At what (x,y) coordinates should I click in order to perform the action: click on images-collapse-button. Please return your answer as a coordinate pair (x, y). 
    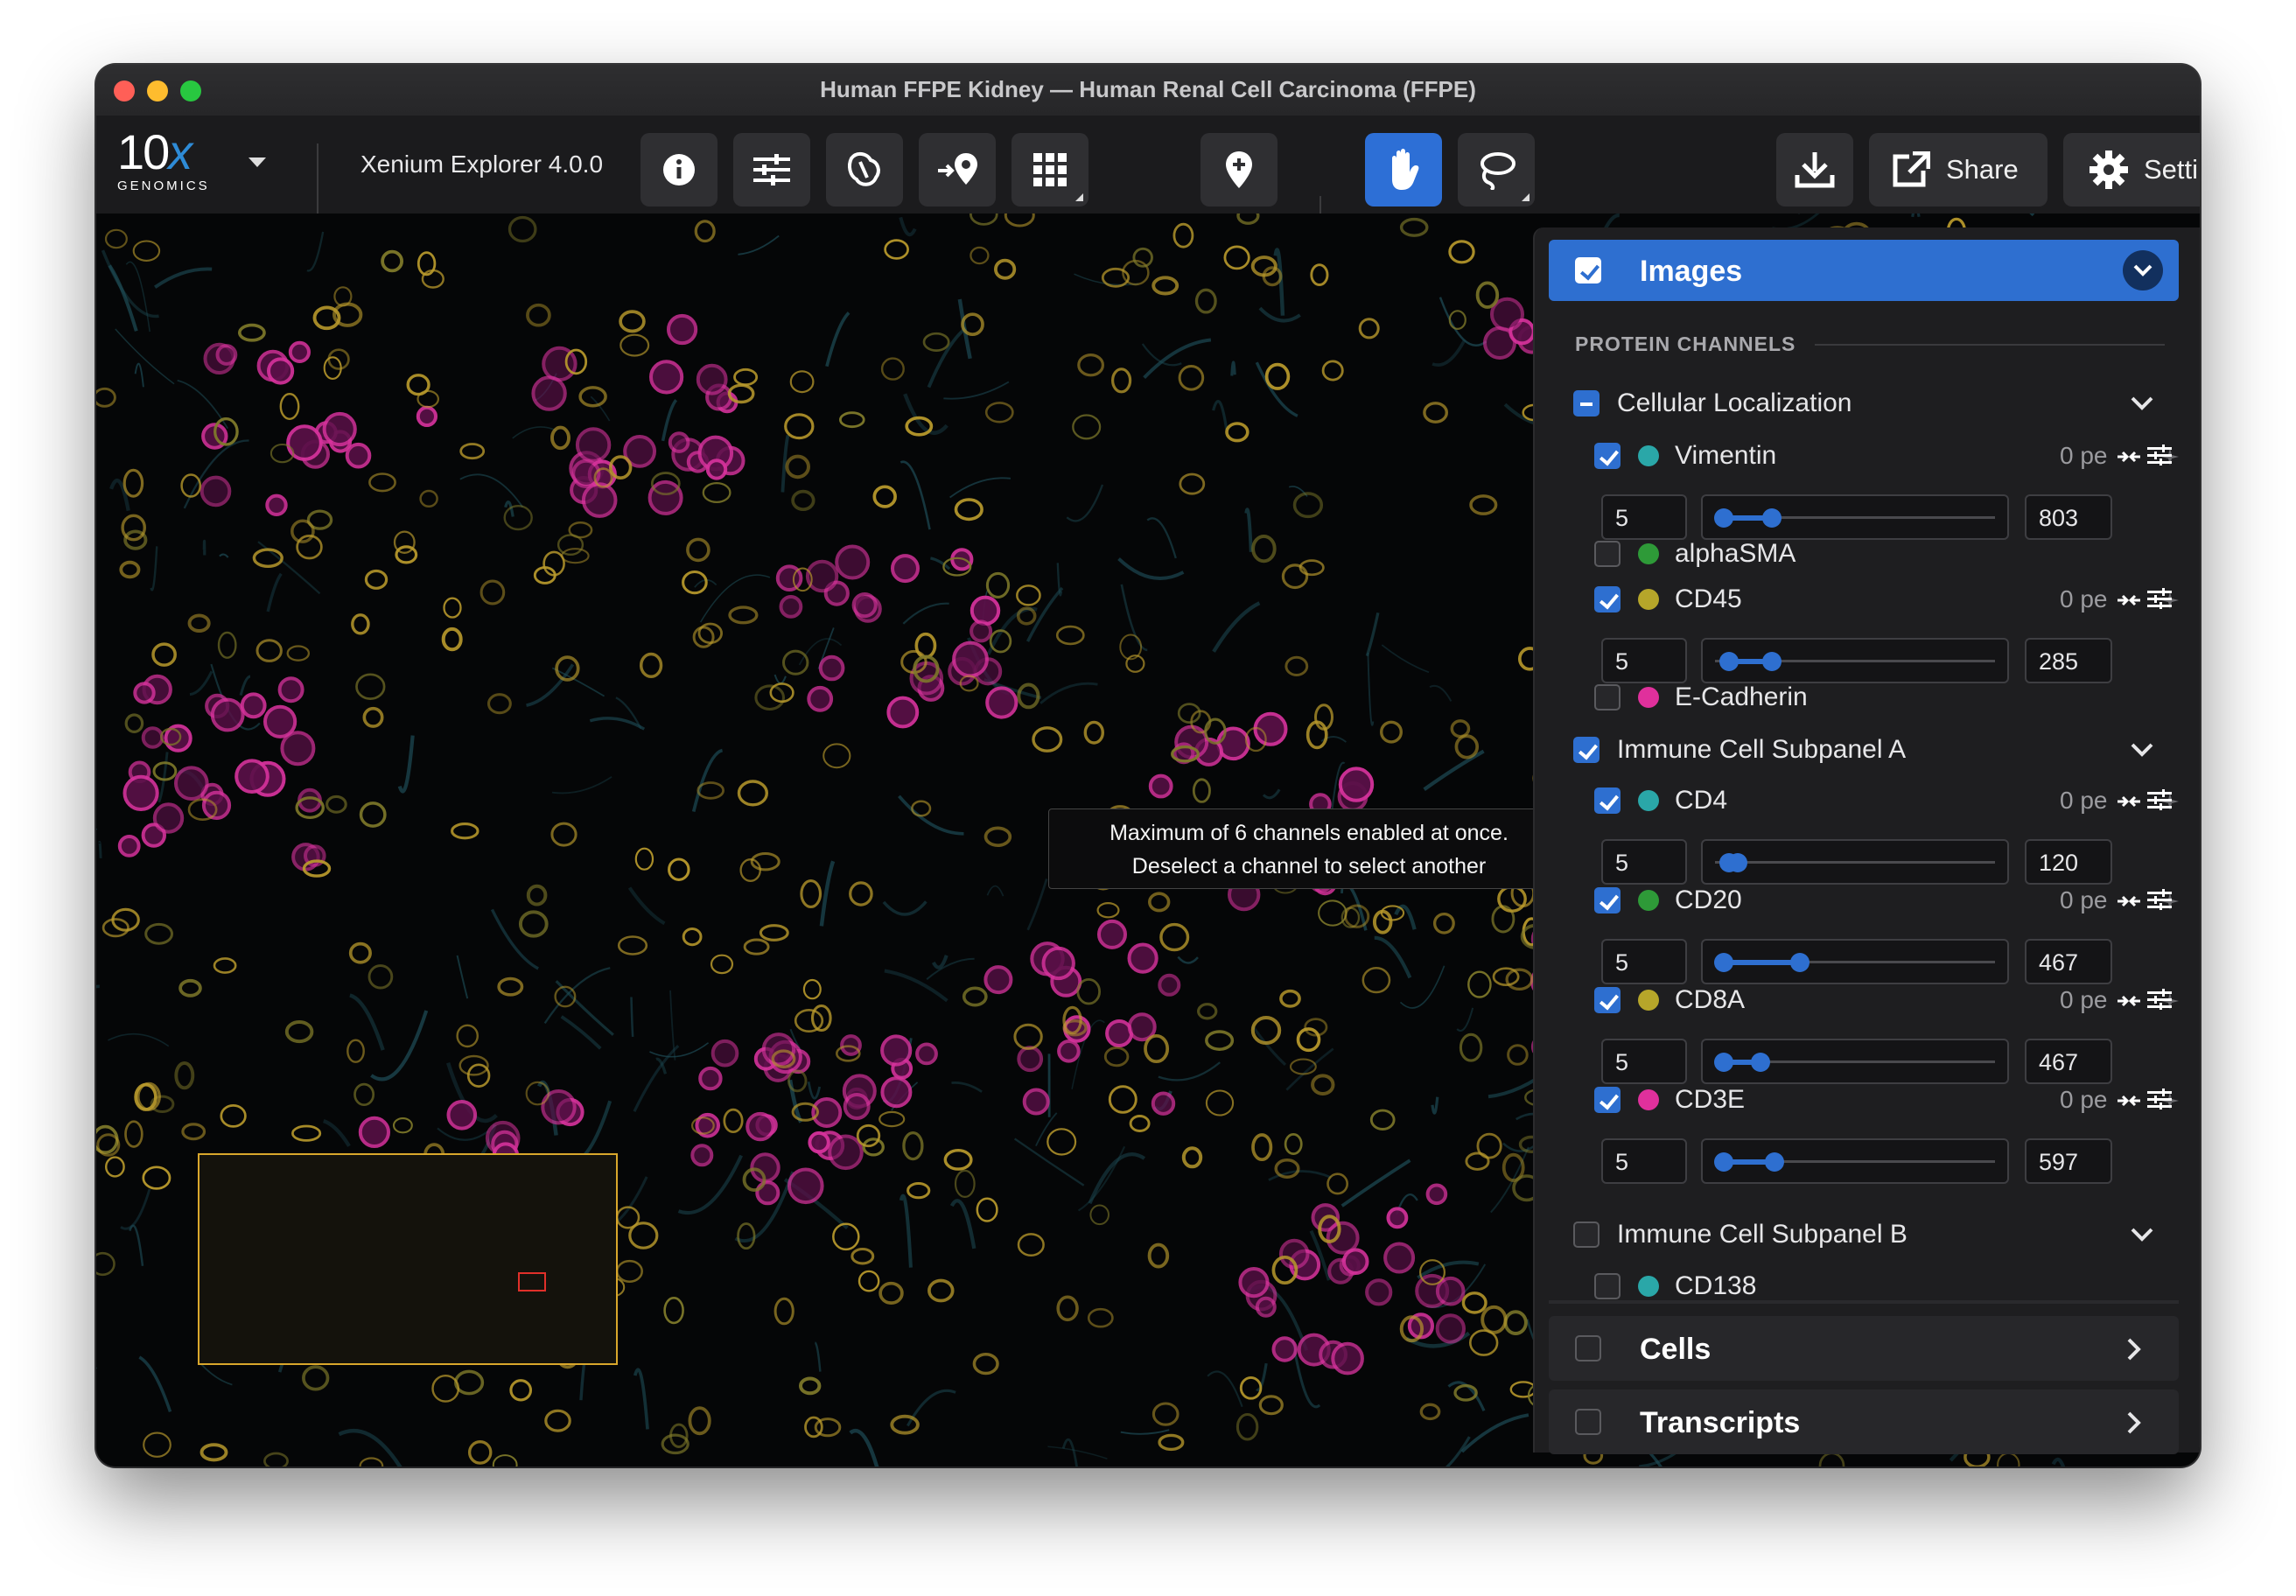
    Looking at the image, I should click on (2143, 270).